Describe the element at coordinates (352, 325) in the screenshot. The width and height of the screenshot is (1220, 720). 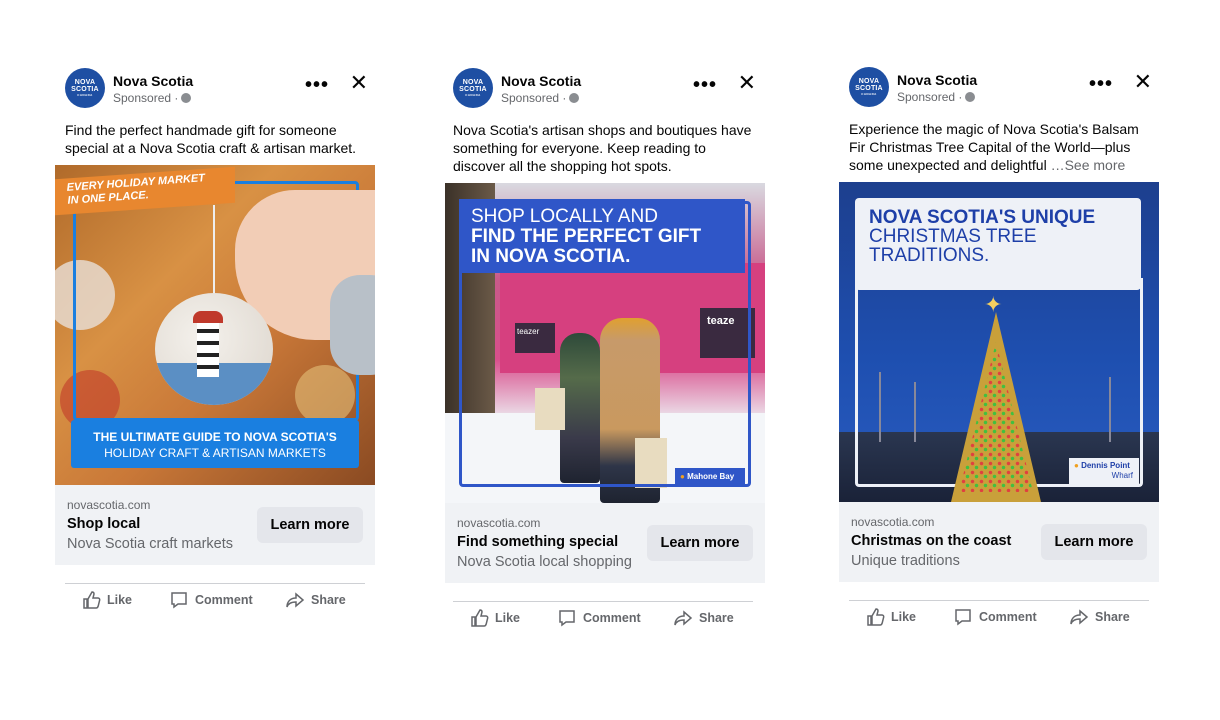
I see `sweater-sleeve` at that location.